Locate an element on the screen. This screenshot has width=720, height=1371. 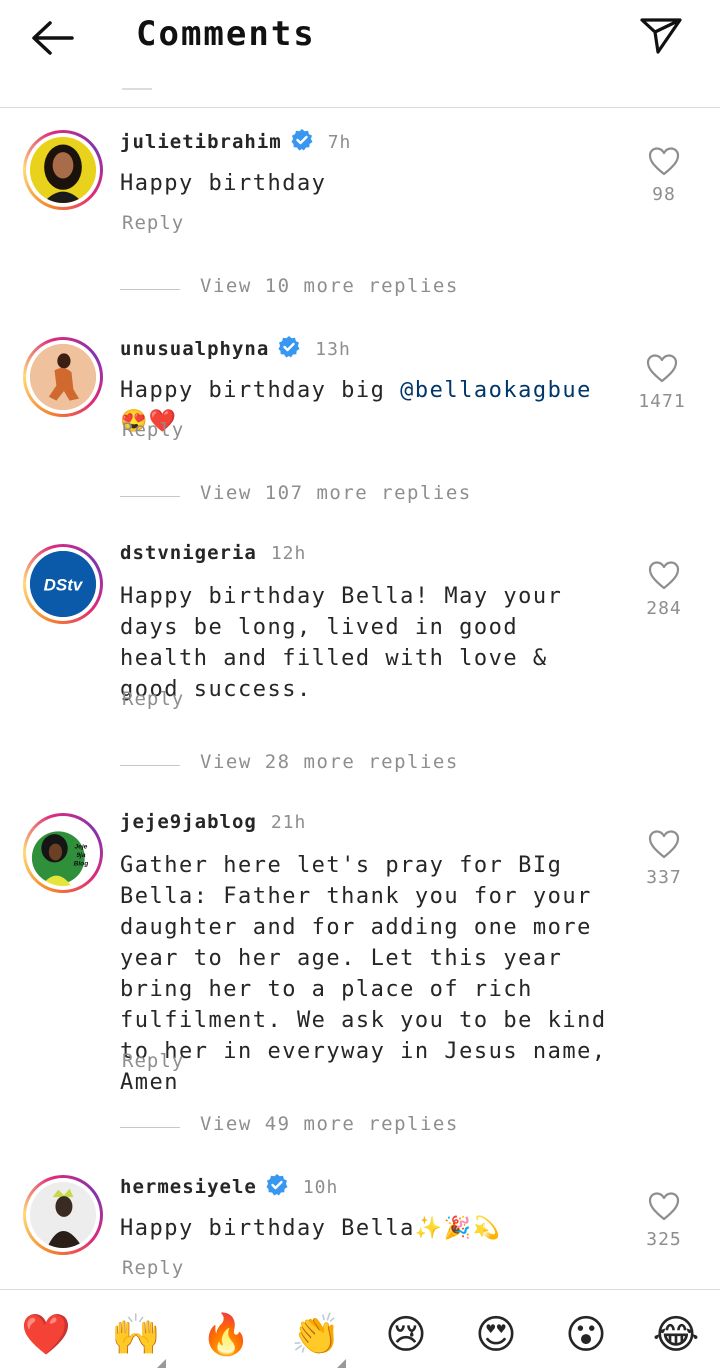
paper-plane-icon is located at coordinates (661, 36).